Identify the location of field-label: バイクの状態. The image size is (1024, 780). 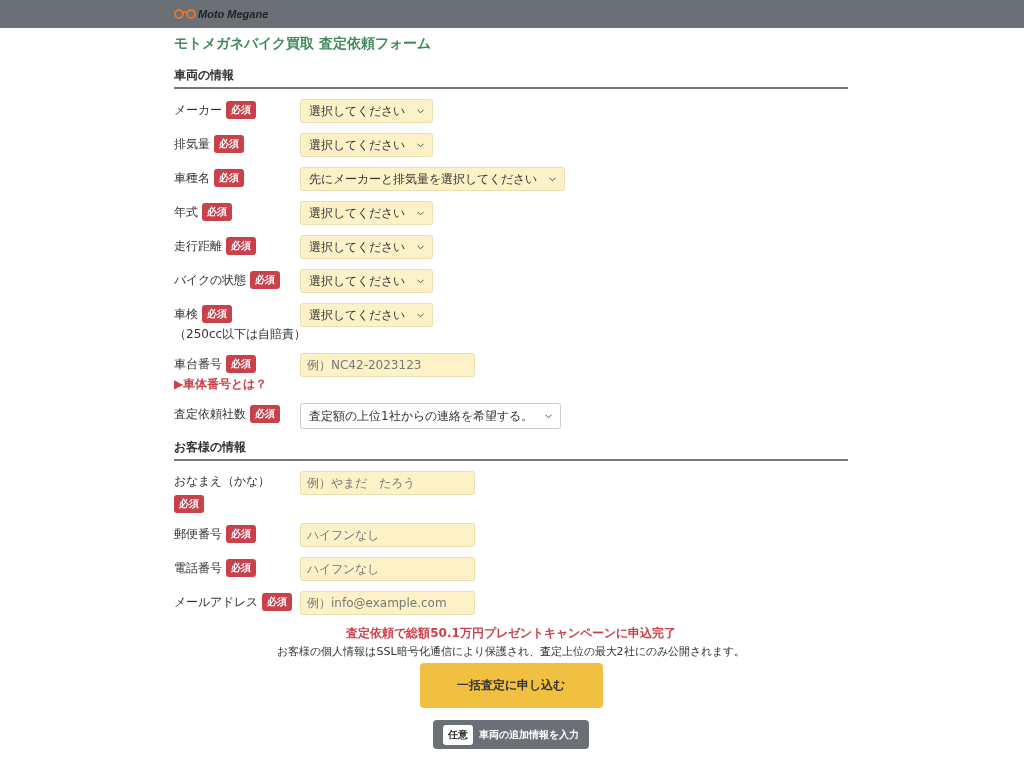
(210, 280).